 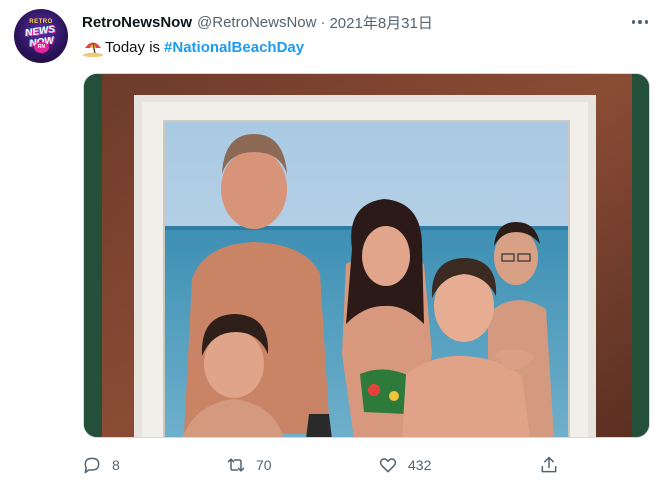 I want to click on heart-icon, so click(x=388, y=465).